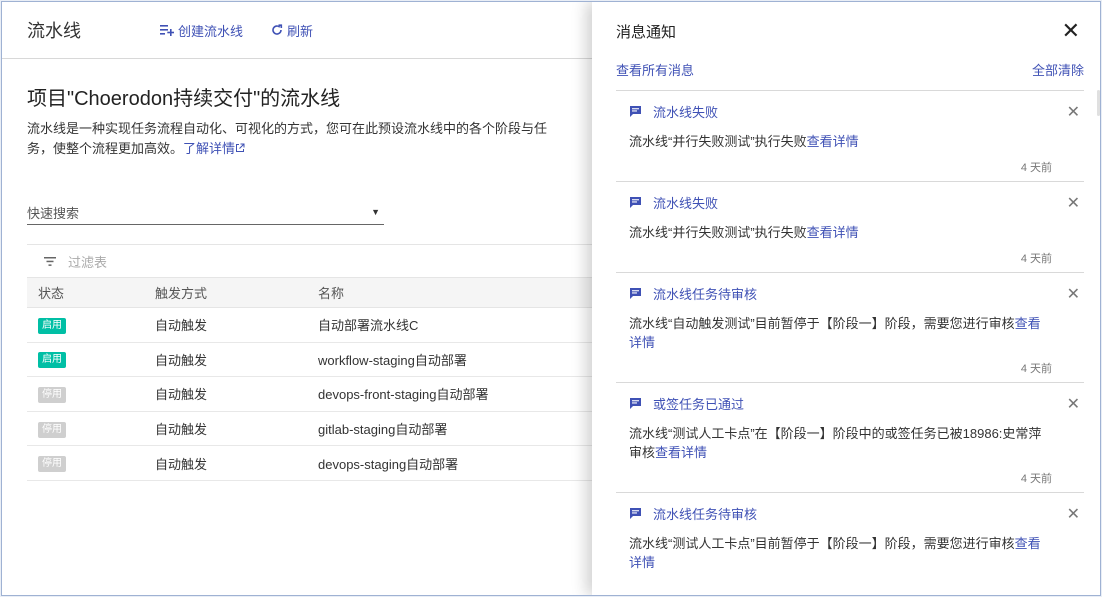 The width and height of the screenshot is (1102, 597). I want to click on notification-text: 流水线“测试人工卡点”目前暂停于【阶段一】阶段，需要您进行审核, so click(822, 543).